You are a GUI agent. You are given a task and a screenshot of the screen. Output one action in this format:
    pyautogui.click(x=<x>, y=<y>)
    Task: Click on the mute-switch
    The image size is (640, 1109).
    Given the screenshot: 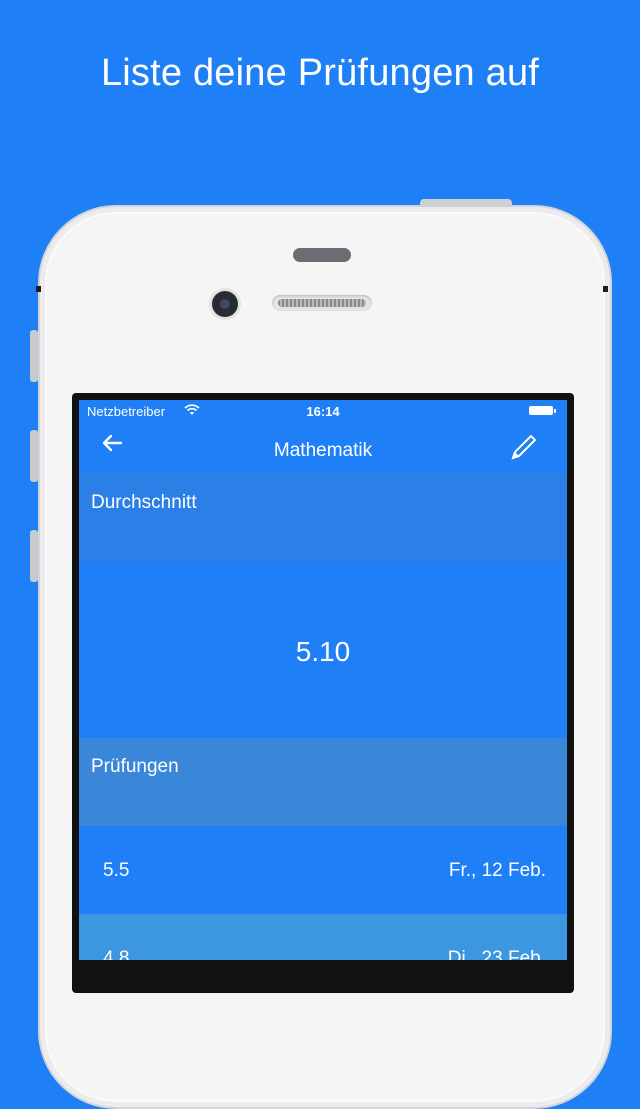 What is the action you would take?
    pyautogui.click(x=34, y=356)
    